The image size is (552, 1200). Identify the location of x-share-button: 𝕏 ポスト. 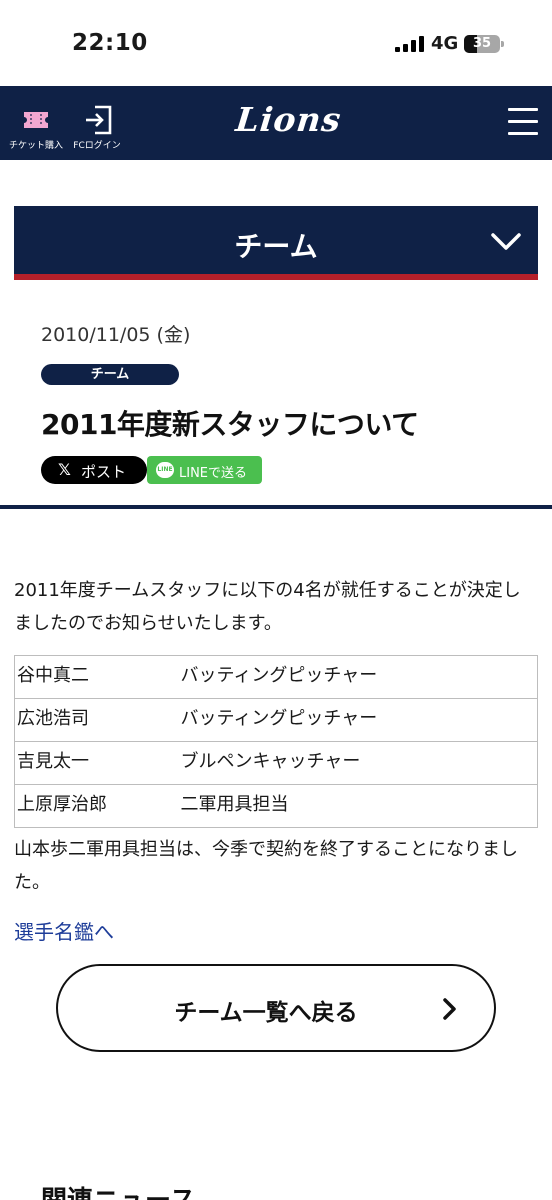
(94, 470).